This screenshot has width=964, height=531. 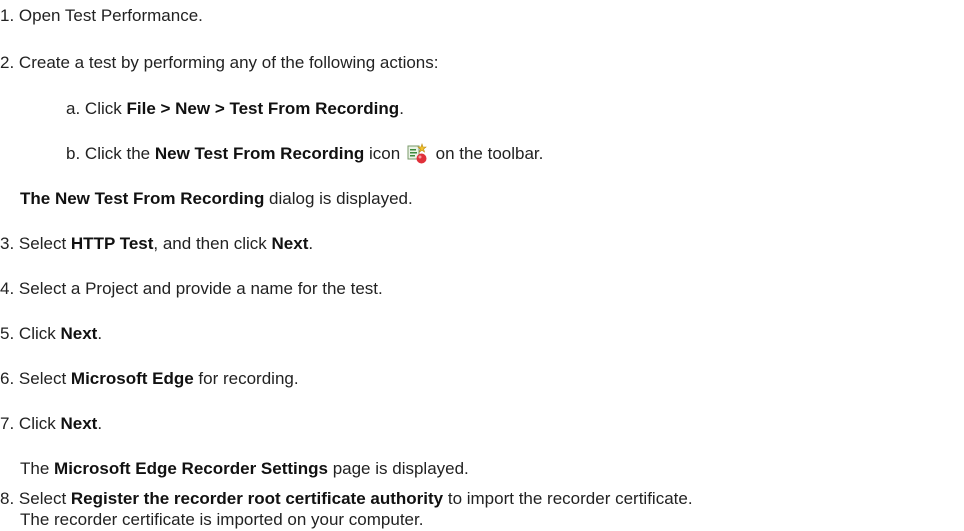 What do you see at coordinates (105, 108) in the screenshot?
I see `substep-text-pre: Click` at bounding box center [105, 108].